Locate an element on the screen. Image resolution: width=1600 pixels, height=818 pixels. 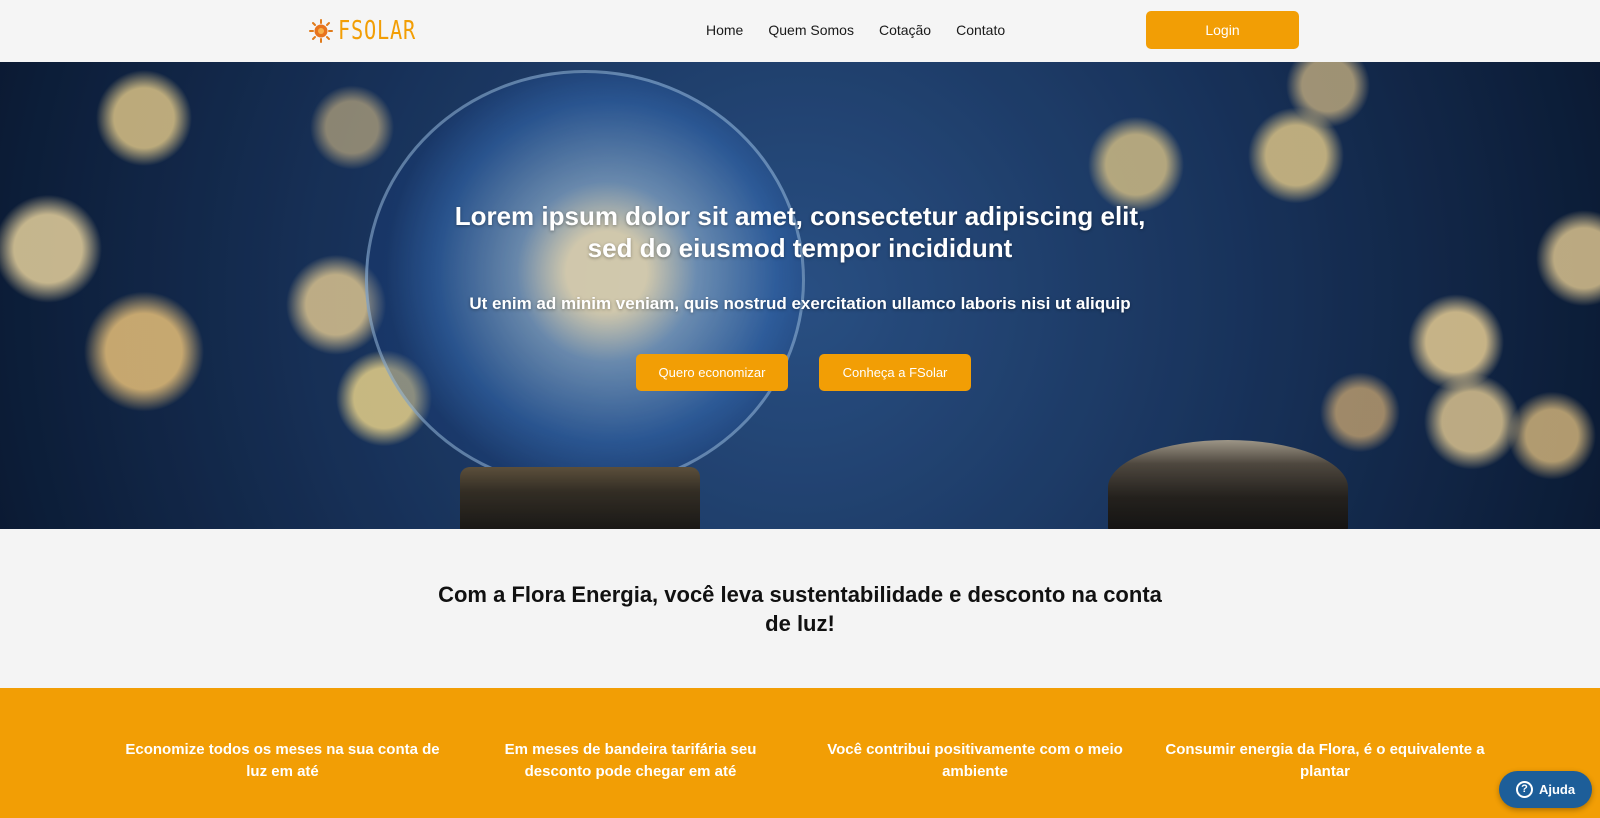
quero-economizar-button: Quero economizar is located at coordinates (712, 372).